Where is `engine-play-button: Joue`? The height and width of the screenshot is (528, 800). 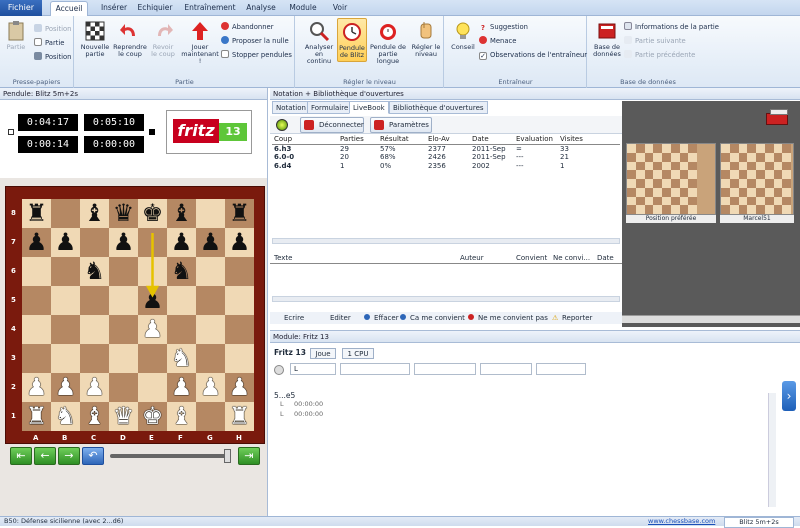
engine-play-button: Joue is located at coordinates (323, 353).